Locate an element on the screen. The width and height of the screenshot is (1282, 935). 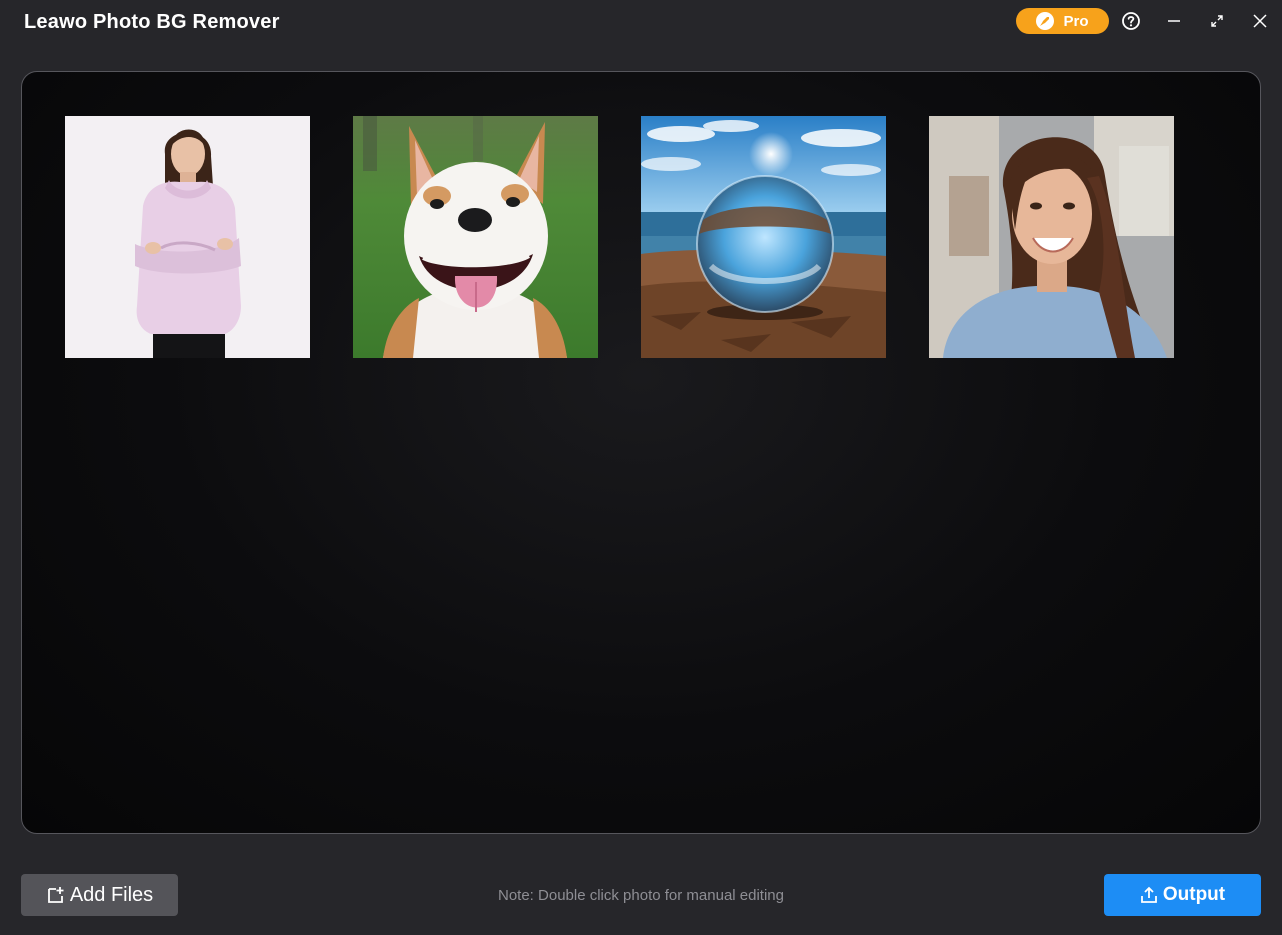
help-icon is located at coordinates (1131, 21).